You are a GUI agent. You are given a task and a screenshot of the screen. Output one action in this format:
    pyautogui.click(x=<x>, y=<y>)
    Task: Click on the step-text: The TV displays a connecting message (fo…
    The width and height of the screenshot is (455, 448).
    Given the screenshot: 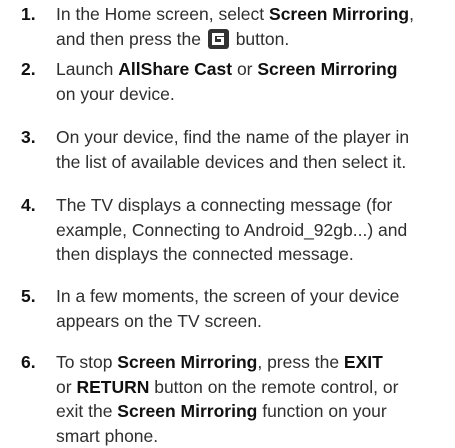 What is the action you would take?
    pyautogui.click(x=253, y=230)
    